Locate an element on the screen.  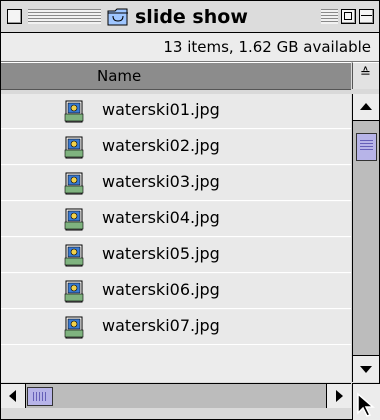
vertical-scroll-thumb is located at coordinates (366, 147).